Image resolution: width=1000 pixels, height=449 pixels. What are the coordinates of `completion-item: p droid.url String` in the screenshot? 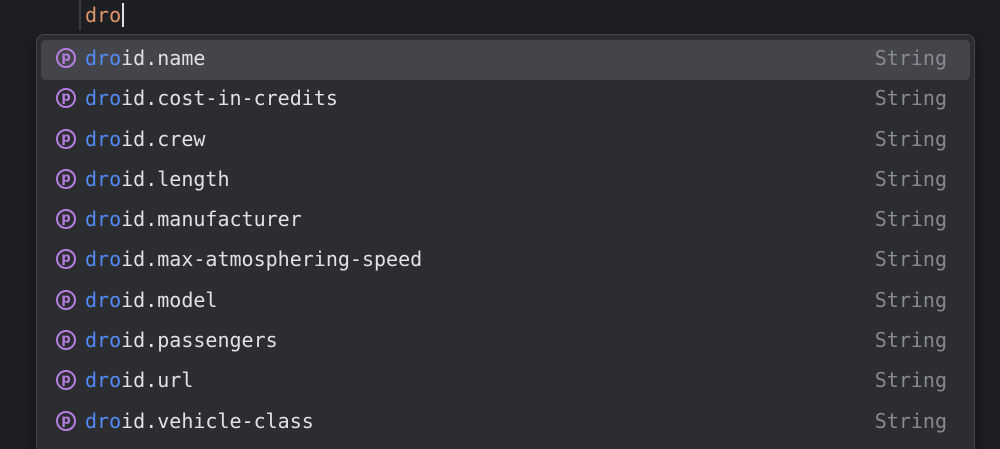 It's located at (505, 382).